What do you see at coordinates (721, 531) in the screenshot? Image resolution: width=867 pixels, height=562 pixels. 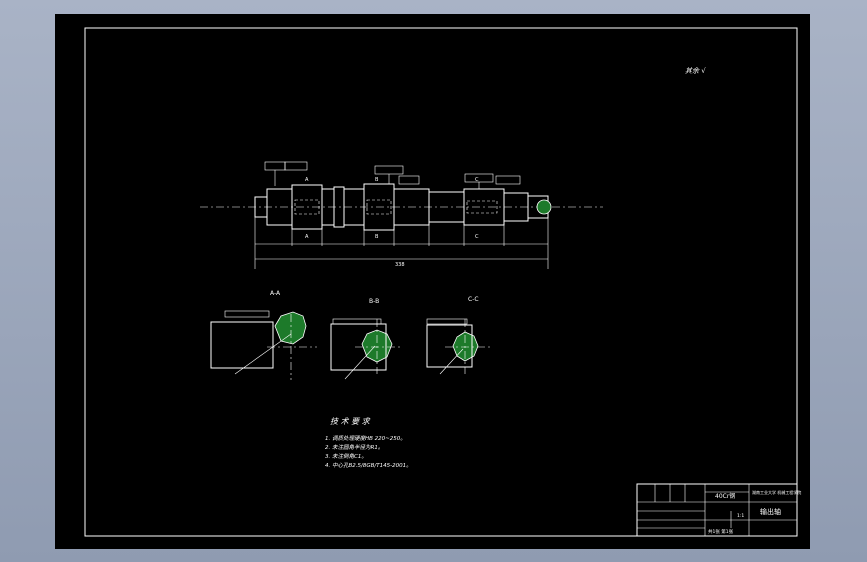 I see `title-sheet-info: 共1张 第1张` at bounding box center [721, 531].